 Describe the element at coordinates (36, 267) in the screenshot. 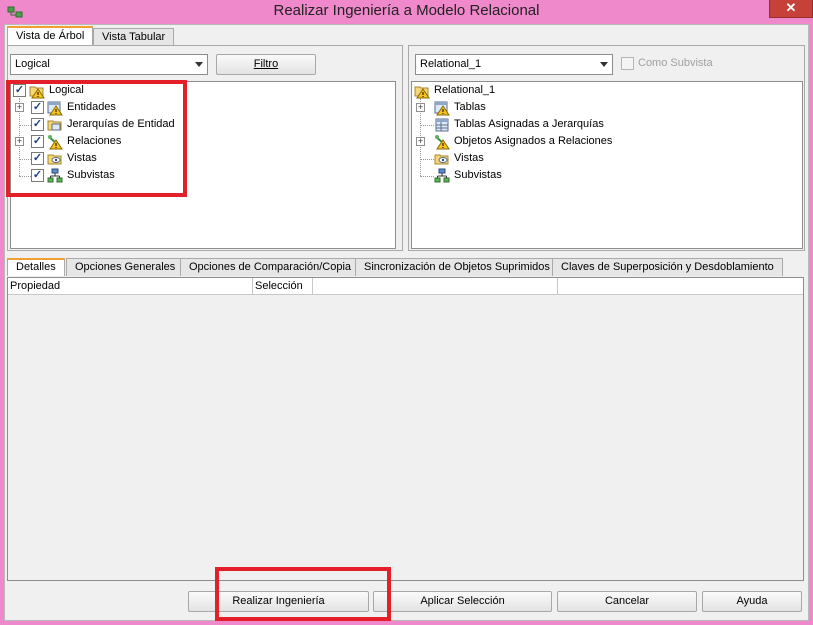

I see `tab-detalles: Detalles` at that location.